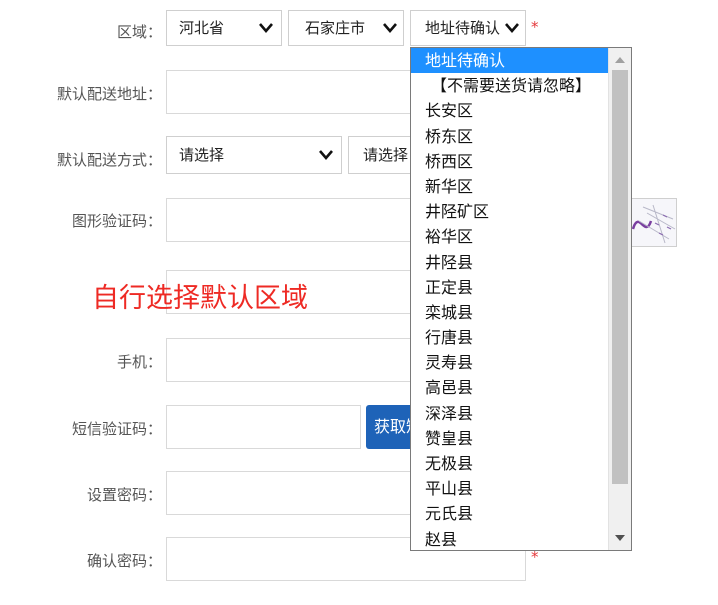 The width and height of the screenshot is (718, 605). I want to click on sms-code-input, so click(263, 427).